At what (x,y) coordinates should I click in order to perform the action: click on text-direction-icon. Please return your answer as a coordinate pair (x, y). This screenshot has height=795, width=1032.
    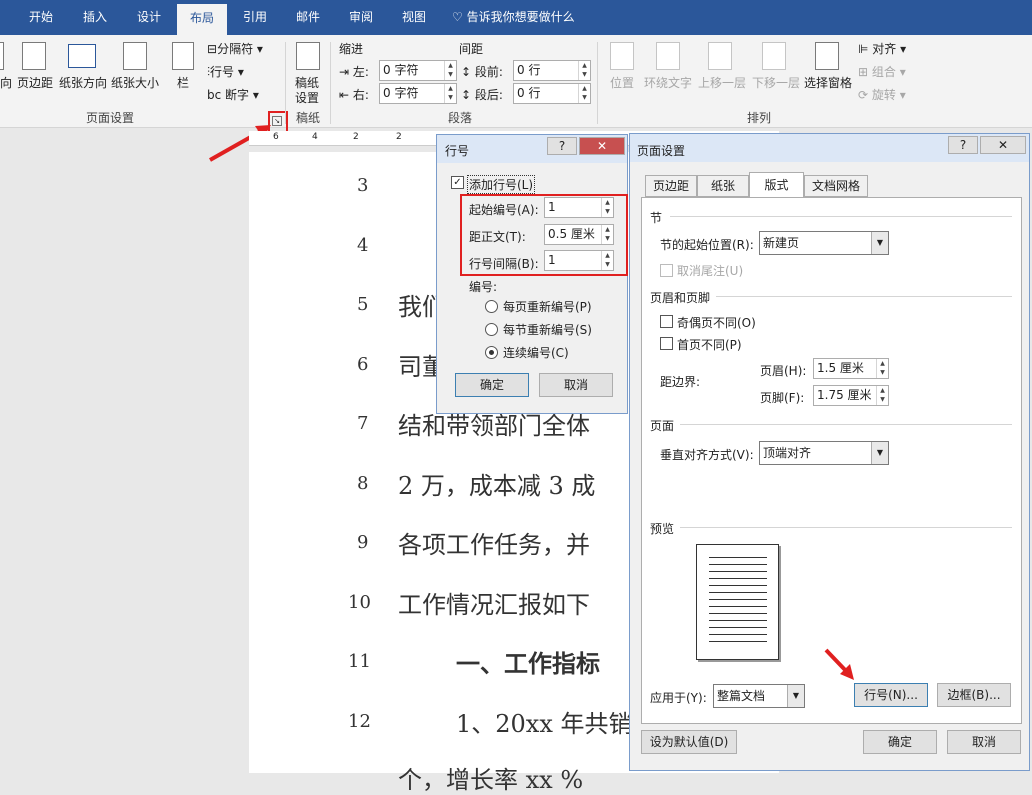
    Looking at the image, I should click on (2, 56).